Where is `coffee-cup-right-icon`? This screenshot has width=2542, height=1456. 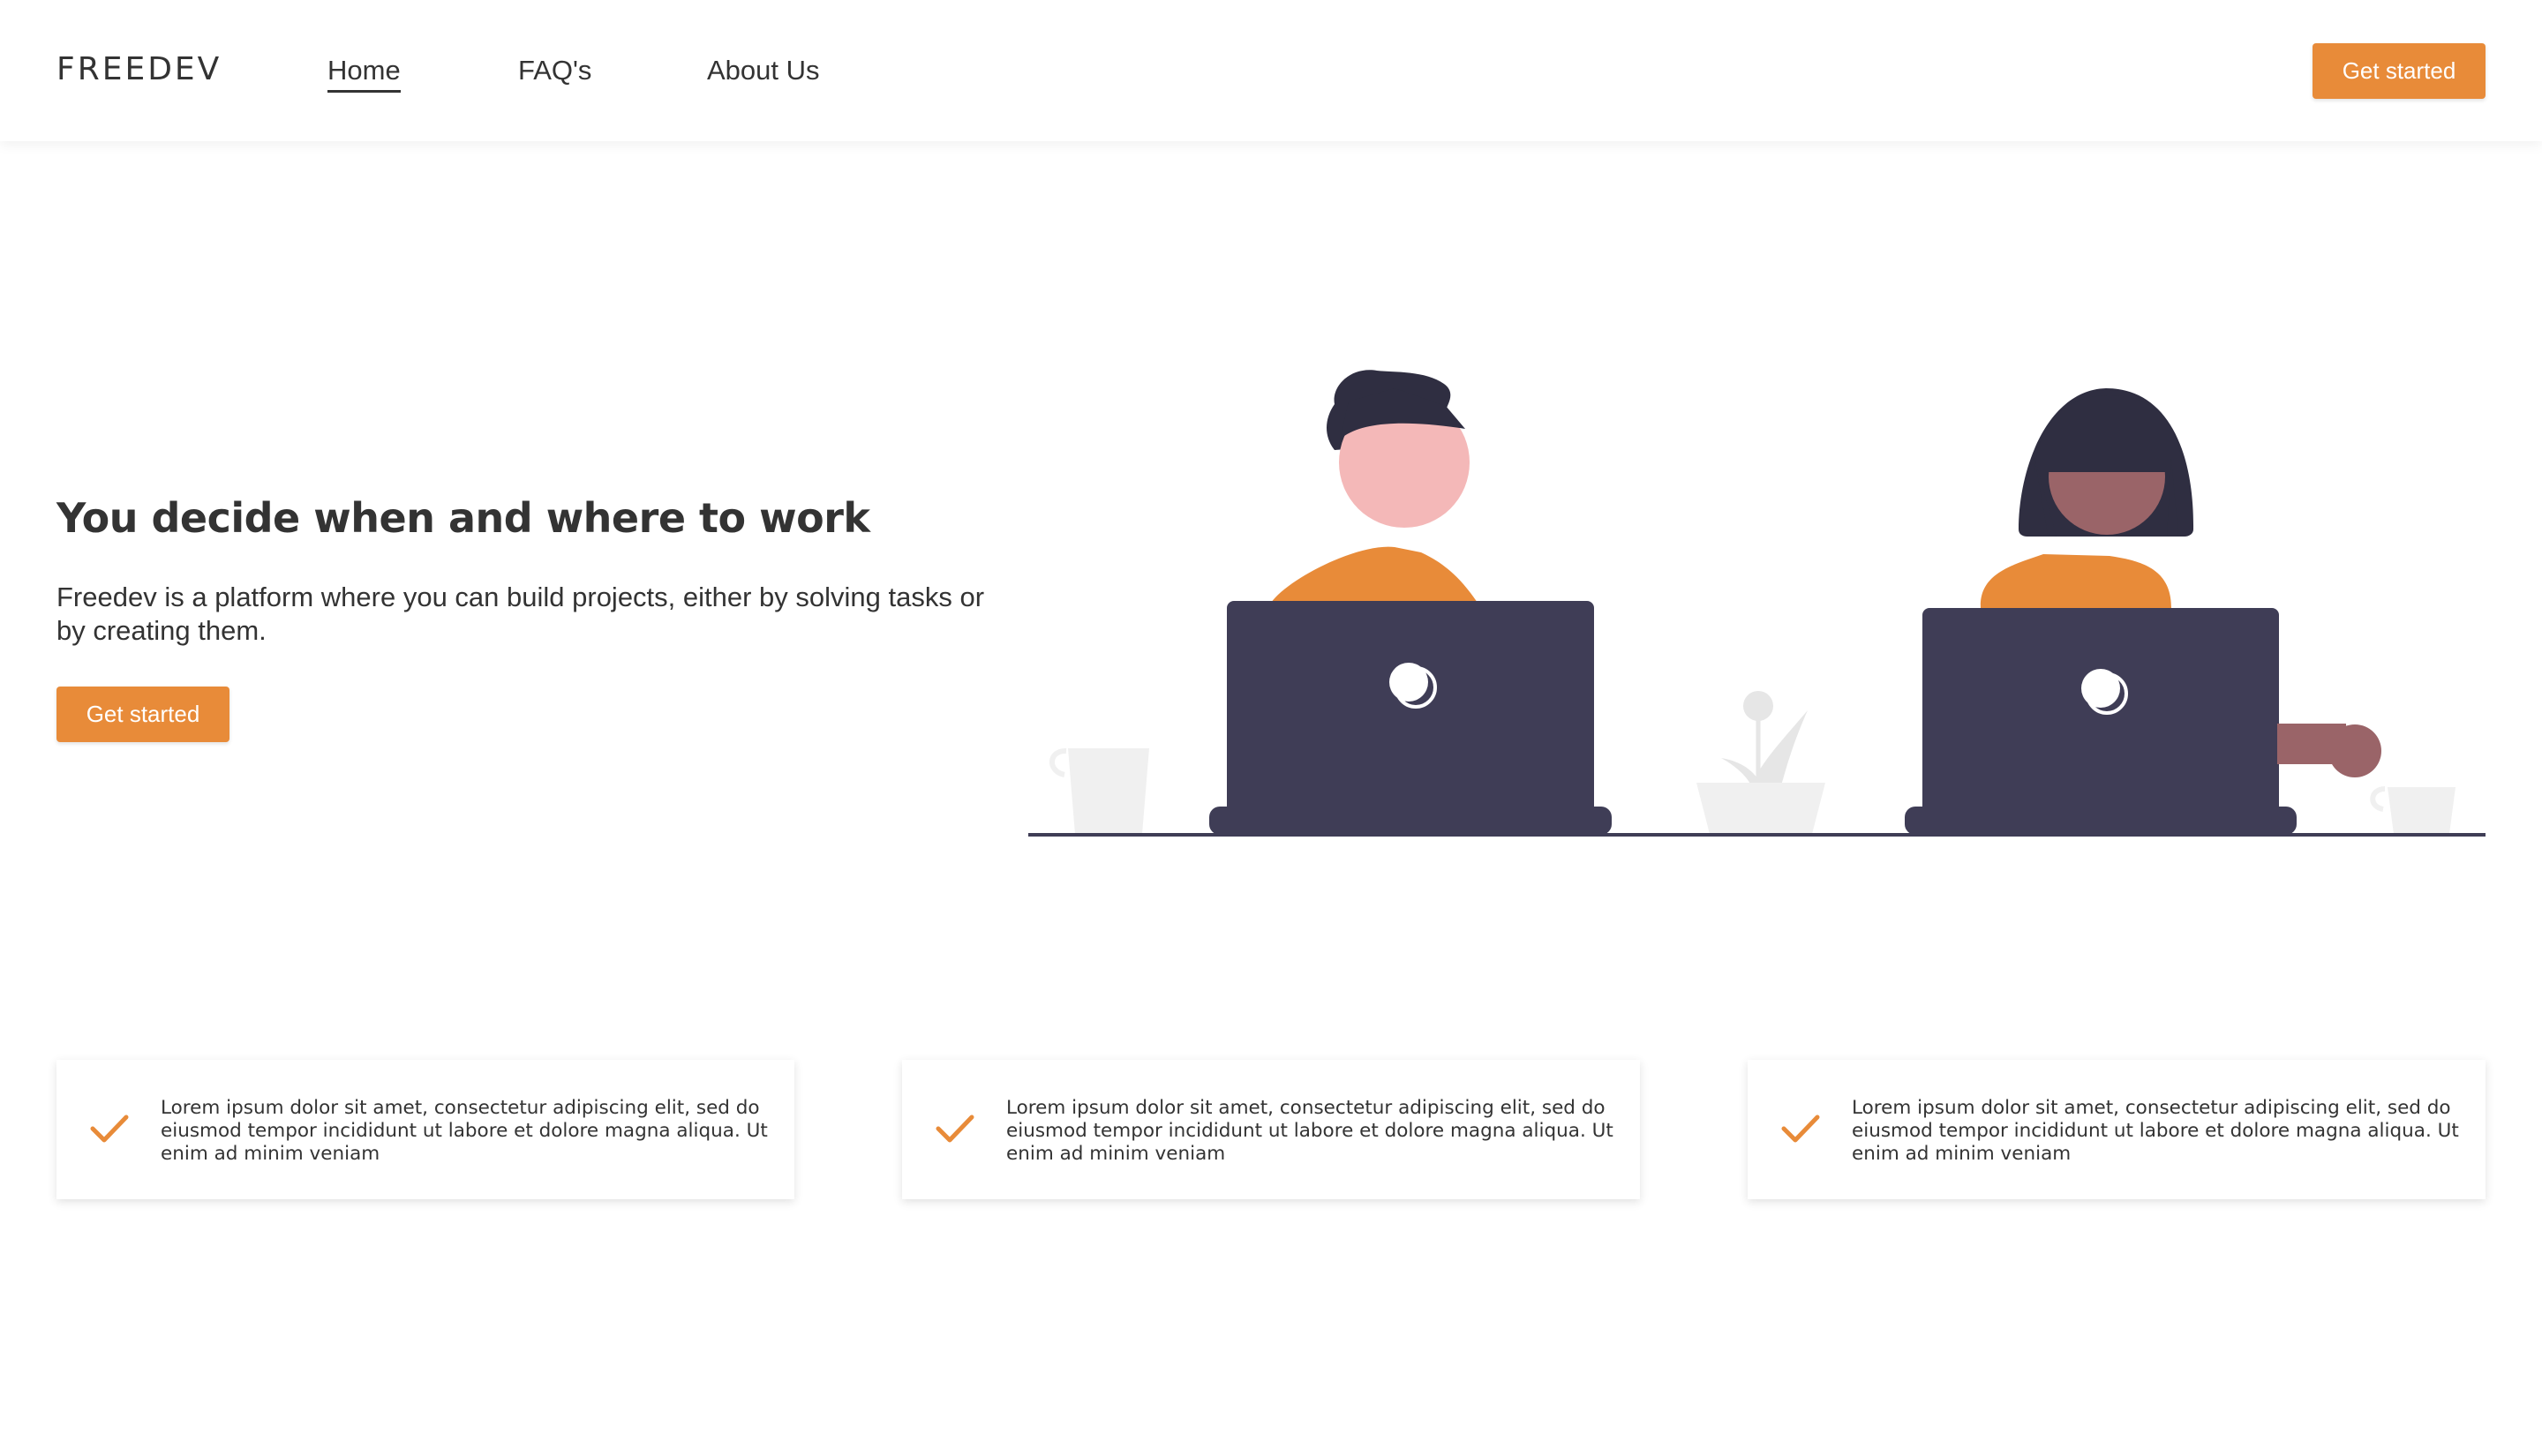
coffee-cup-right-icon is located at coordinates (2413, 810).